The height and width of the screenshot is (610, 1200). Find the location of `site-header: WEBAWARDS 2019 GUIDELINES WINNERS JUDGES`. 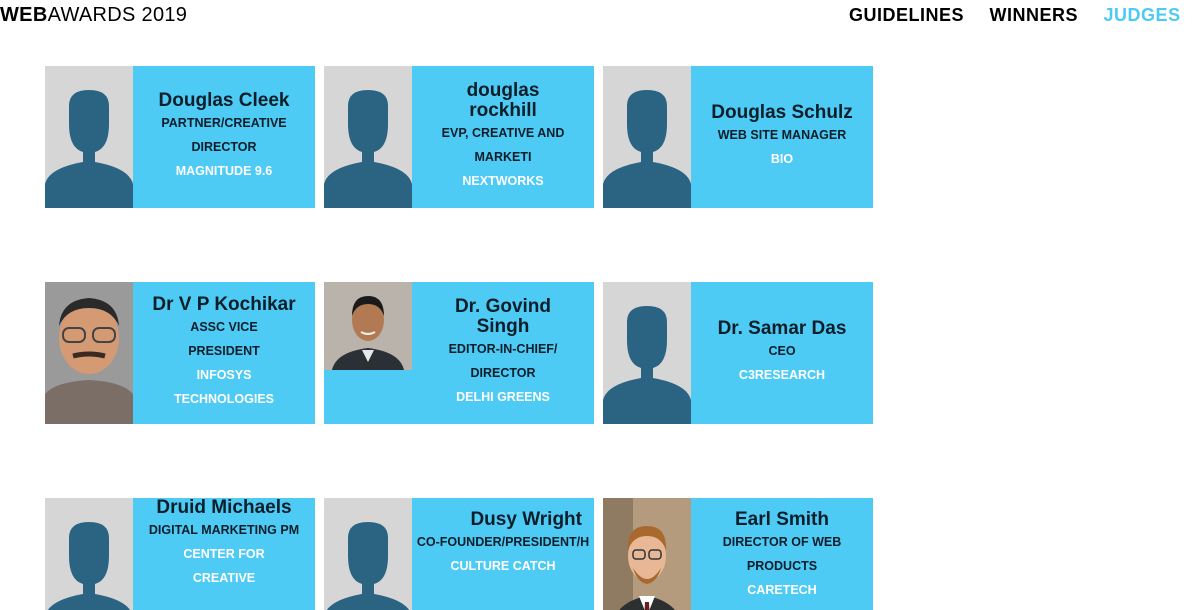

site-header: WEBAWARDS 2019 GUIDELINES WINNERS JUDGES is located at coordinates (600, 17).